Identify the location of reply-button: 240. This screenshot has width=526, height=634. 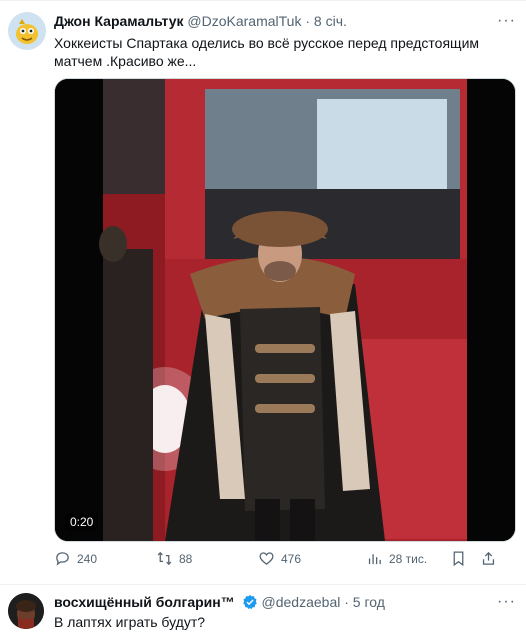
(75, 558).